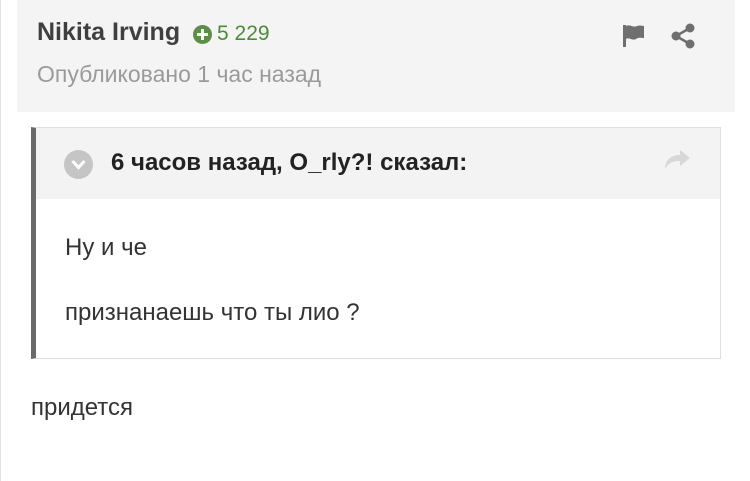  I want to click on flag-icon, so click(633, 36).